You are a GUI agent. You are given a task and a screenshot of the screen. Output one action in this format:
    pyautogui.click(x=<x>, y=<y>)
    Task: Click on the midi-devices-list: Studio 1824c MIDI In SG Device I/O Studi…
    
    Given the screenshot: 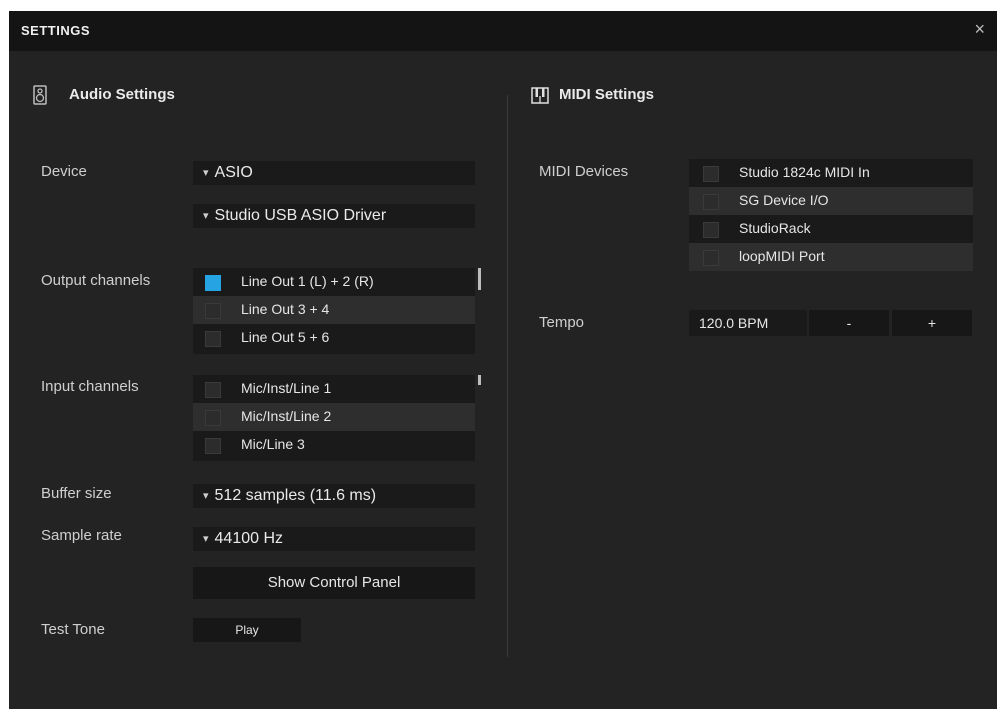 What is the action you would take?
    pyautogui.click(x=831, y=215)
    